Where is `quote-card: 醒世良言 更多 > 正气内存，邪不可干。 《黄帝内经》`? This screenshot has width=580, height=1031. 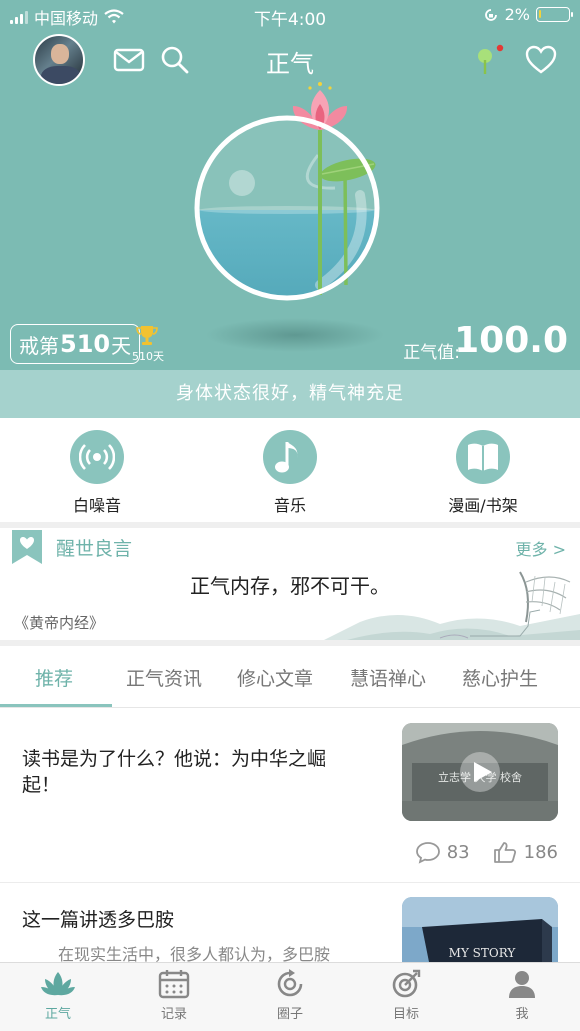 quote-card: 醒世良言 更多 > 正气内存，邪不可干。 《黄帝内经》 is located at coordinates (290, 584).